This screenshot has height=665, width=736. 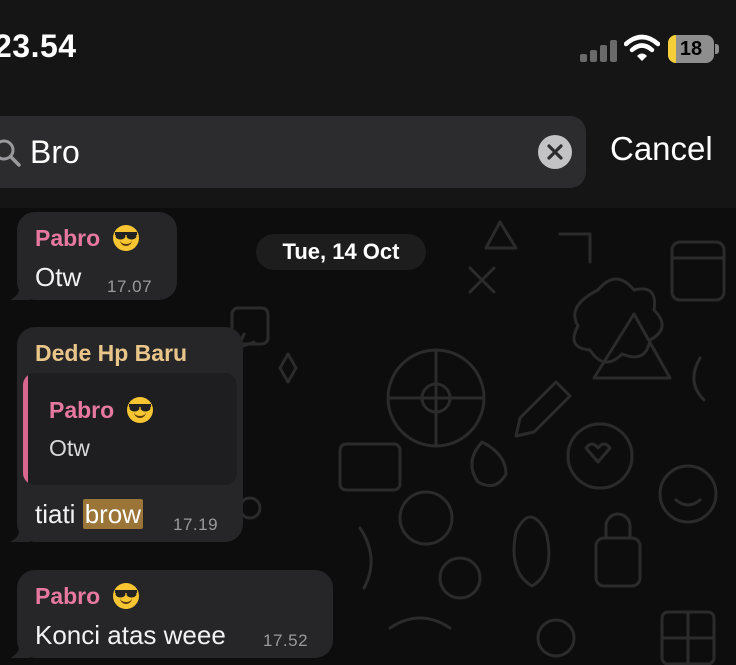 What do you see at coordinates (93, 256) in the screenshot?
I see `message-bubble: Pabro Otw 17.07` at bounding box center [93, 256].